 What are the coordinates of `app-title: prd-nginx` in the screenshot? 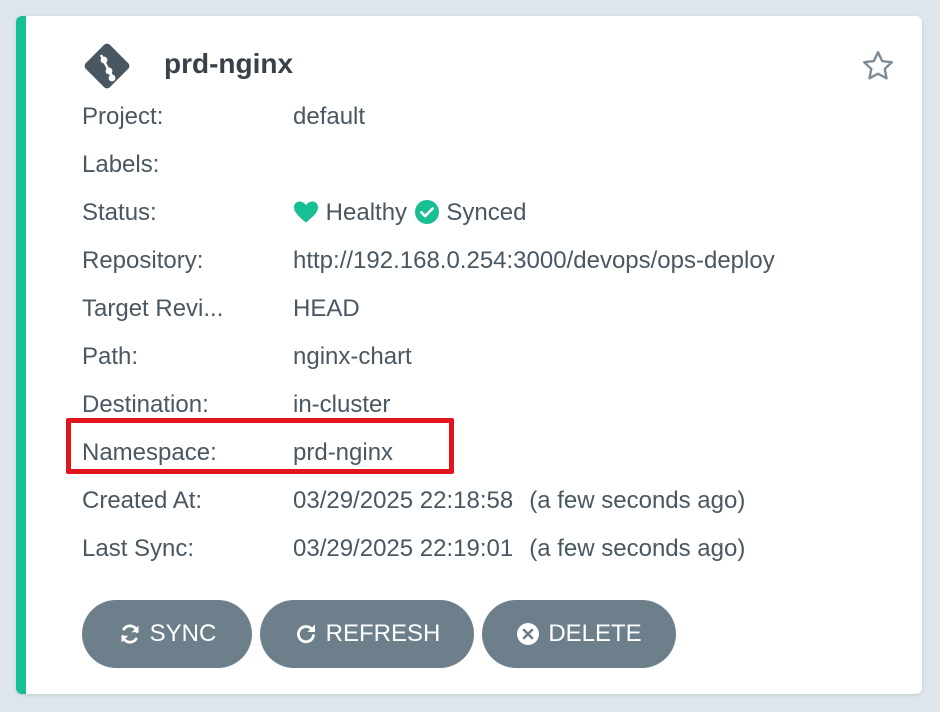 It's located at (228, 64).